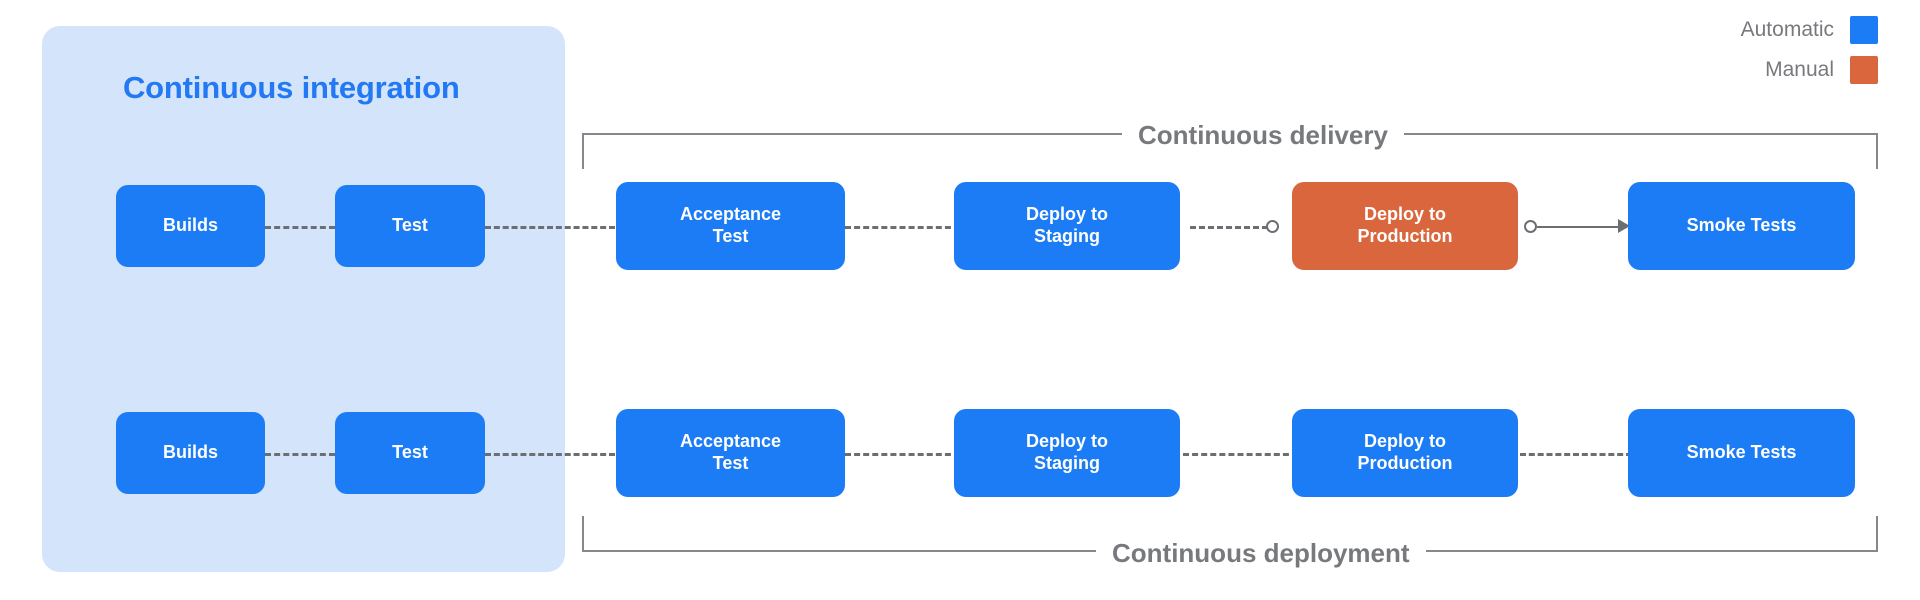 Image resolution: width=1920 pixels, height=600 pixels. I want to click on connector-builds-to-test-row2, so click(300, 454).